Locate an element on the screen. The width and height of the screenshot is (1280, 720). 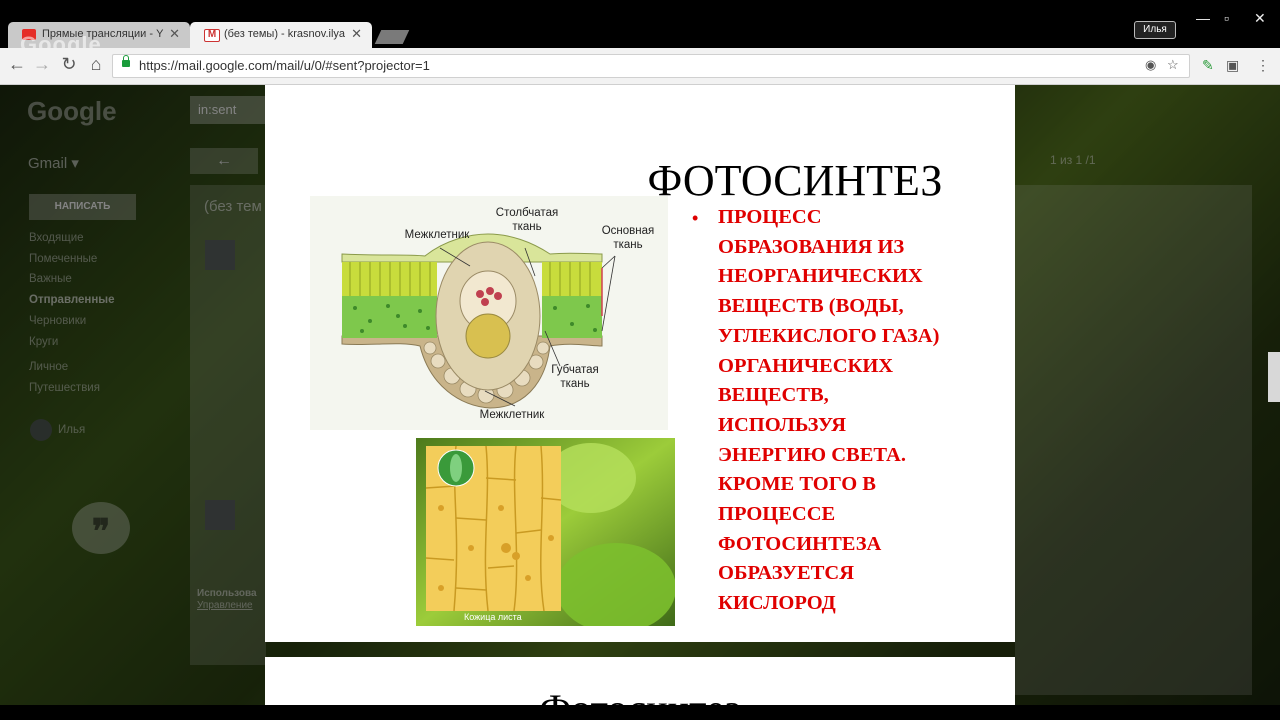
label-palisade: Столбчатая ткань is located at coordinates (527, 220).